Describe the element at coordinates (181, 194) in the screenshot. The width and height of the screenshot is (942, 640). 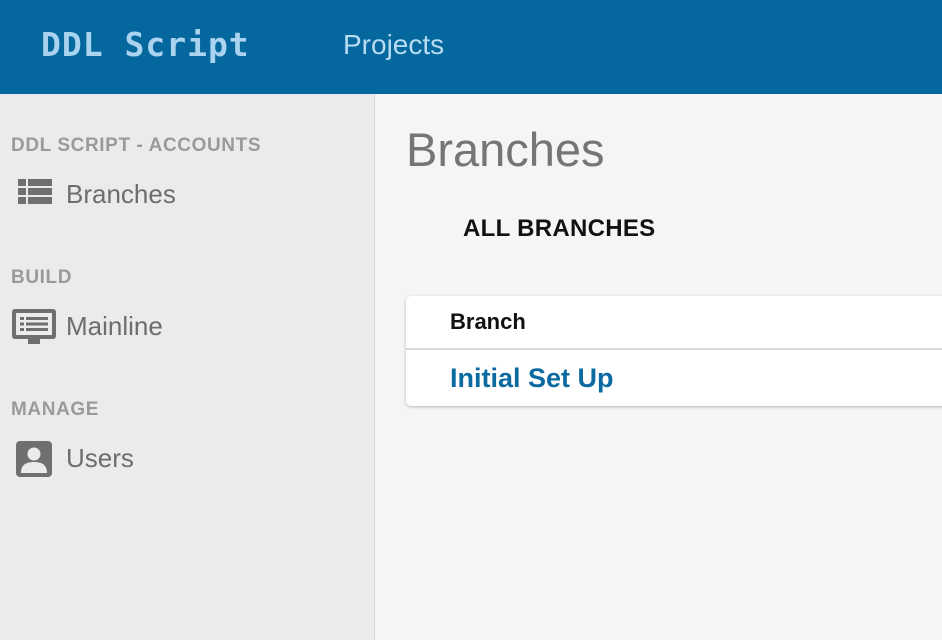
I see `sidebar-item-branches: Branches` at that location.